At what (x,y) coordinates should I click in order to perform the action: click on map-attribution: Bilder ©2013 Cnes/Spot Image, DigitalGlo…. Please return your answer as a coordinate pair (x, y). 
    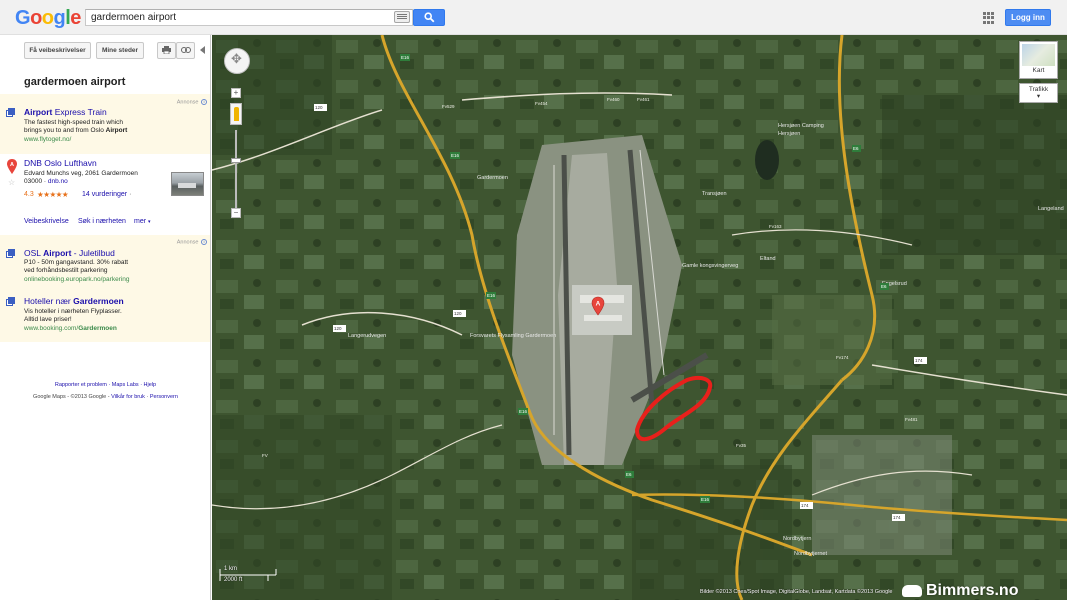
    Looking at the image, I should click on (796, 592).